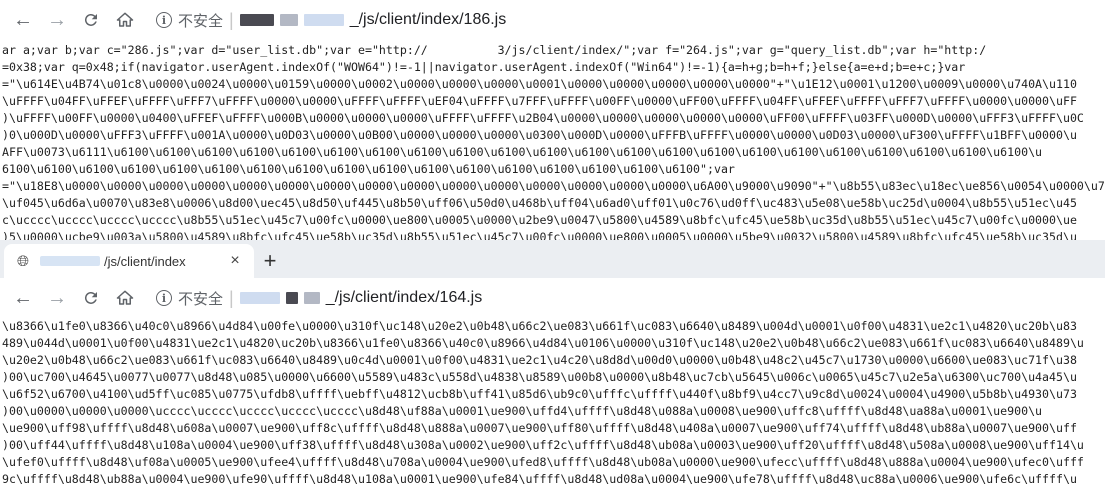 This screenshot has height=504, width=1105. I want to click on close-tab-button: ×, so click(235, 261).